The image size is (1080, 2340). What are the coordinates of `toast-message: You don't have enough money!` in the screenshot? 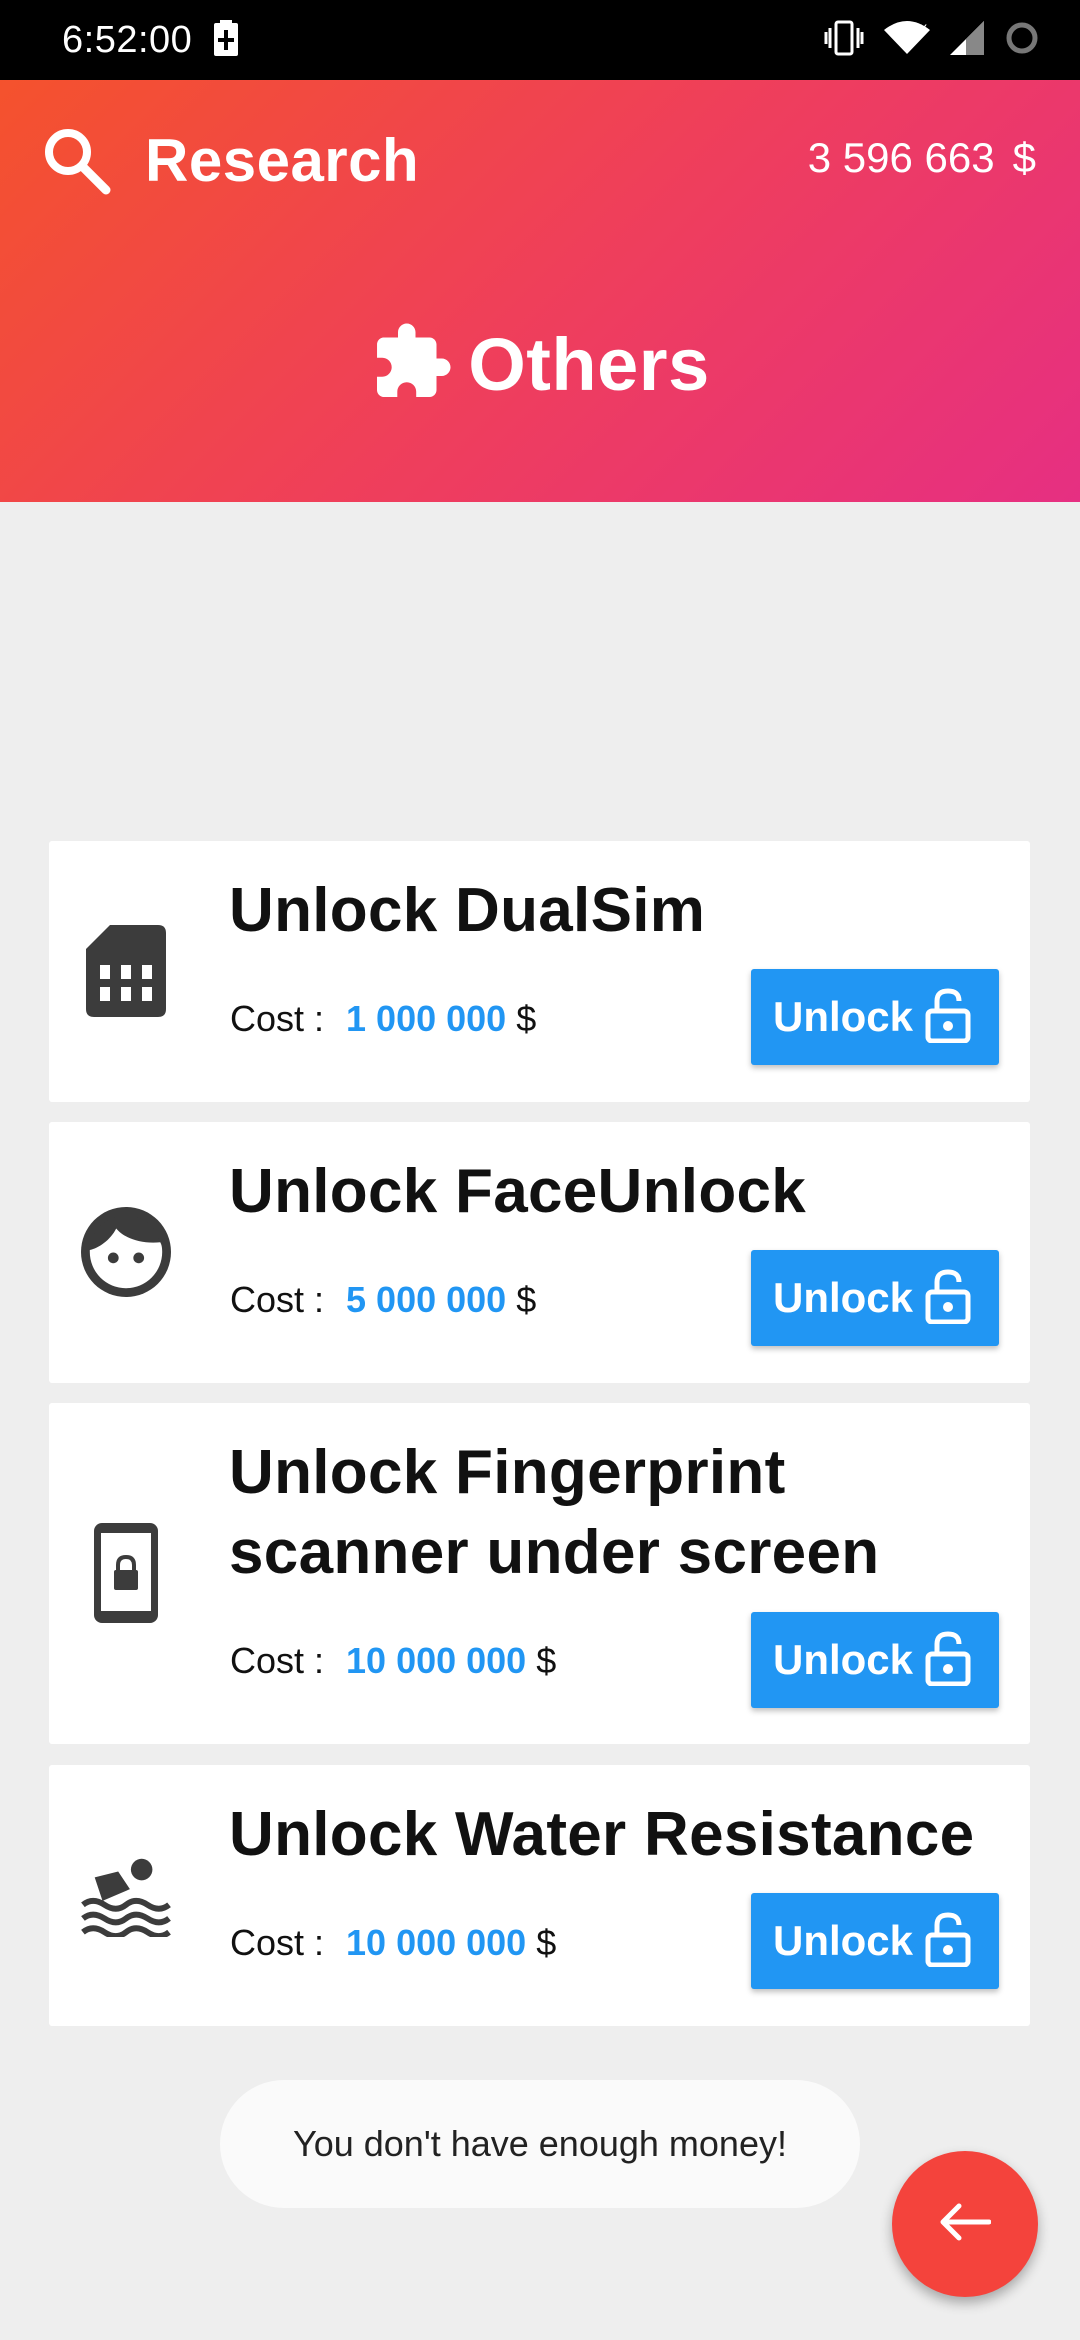 It's located at (540, 2144).